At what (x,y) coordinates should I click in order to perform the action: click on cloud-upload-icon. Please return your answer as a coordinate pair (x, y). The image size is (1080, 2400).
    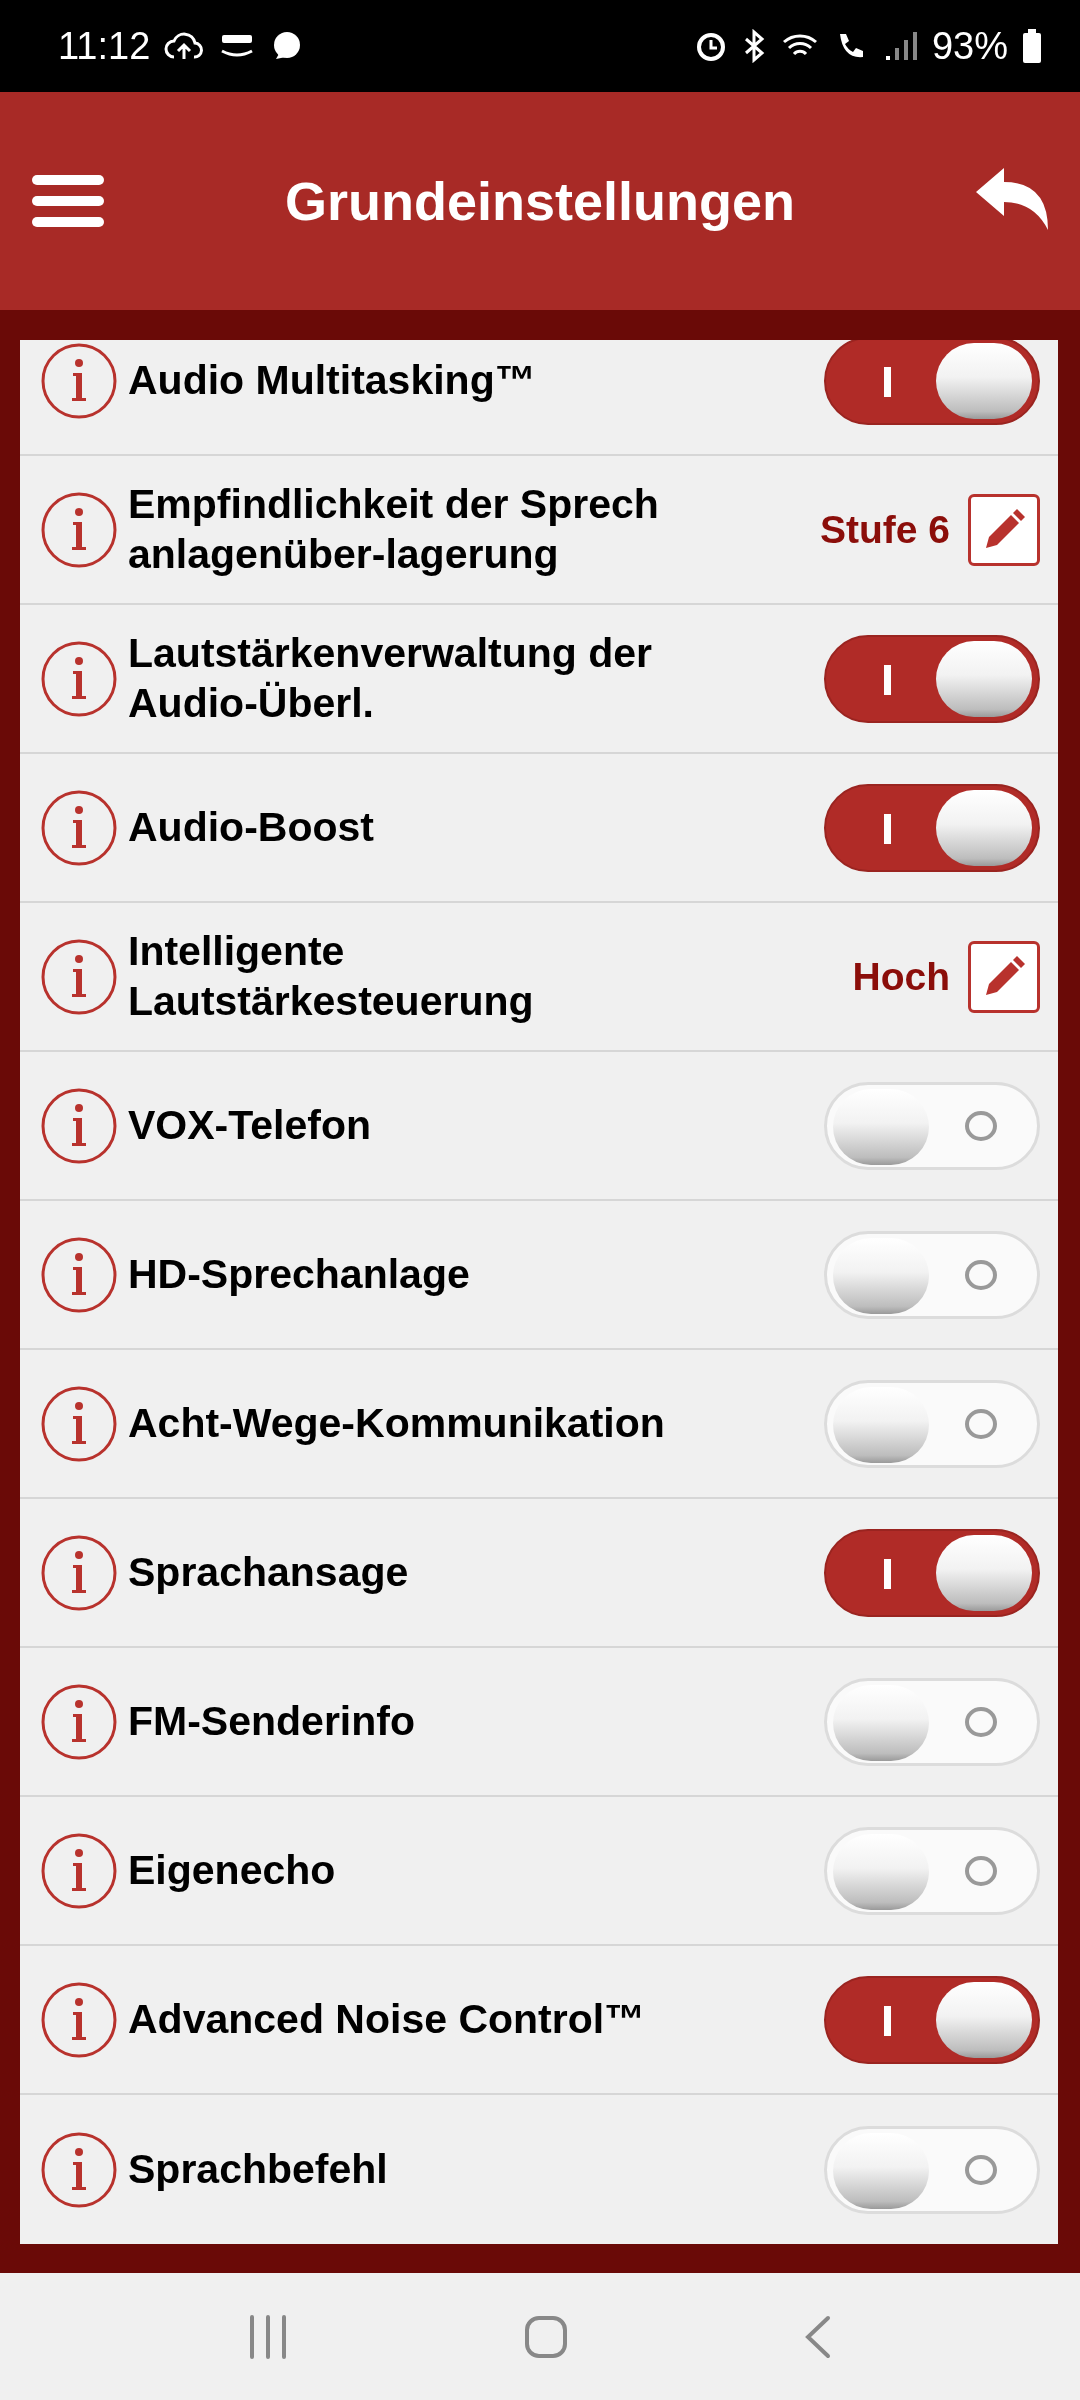
    Looking at the image, I should click on (184, 46).